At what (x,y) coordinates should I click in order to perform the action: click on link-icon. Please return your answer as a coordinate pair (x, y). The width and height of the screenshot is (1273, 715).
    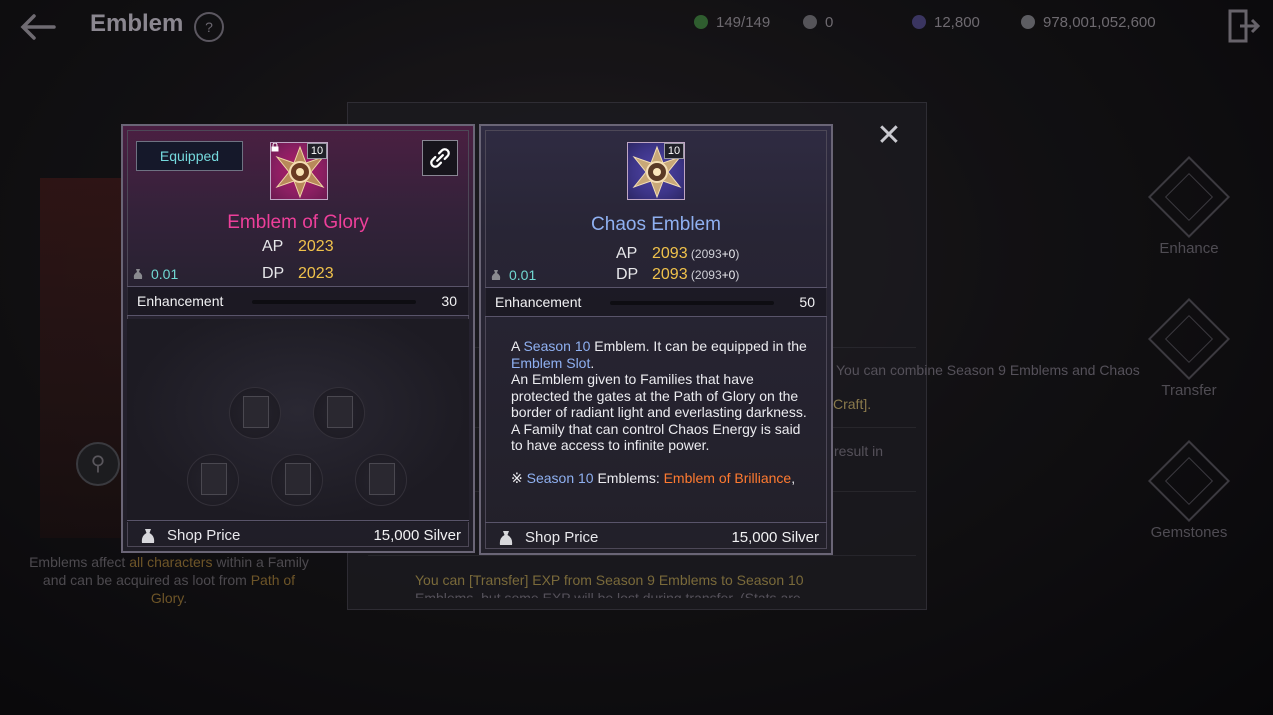
    Looking at the image, I should click on (440, 158).